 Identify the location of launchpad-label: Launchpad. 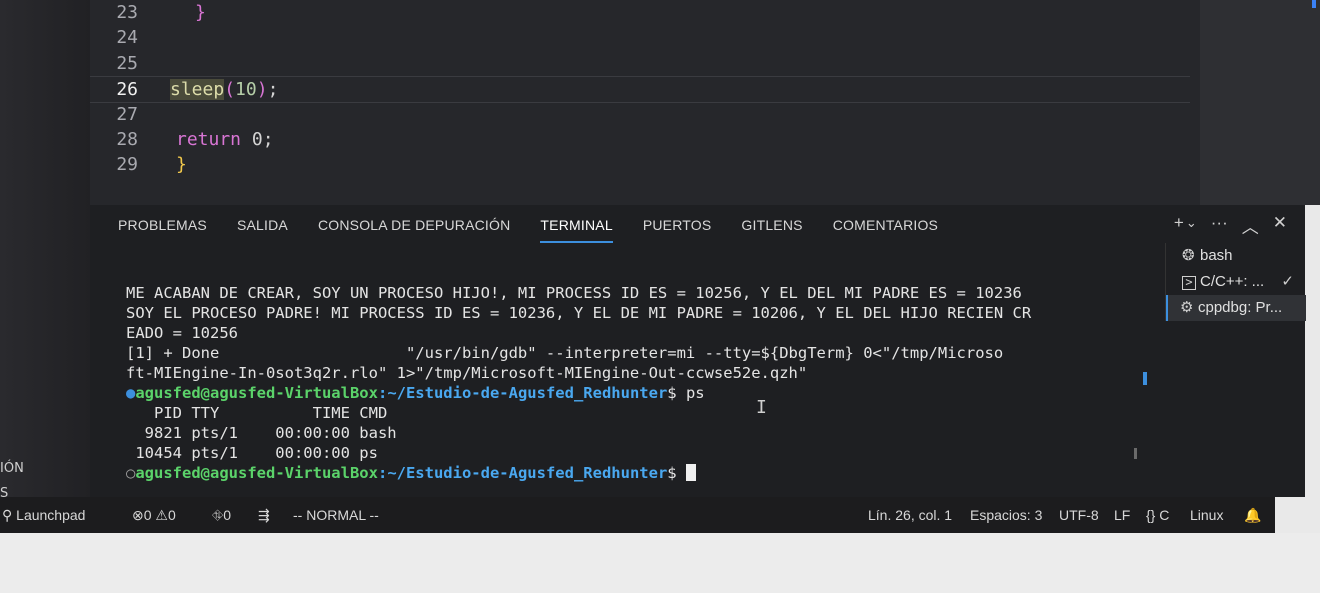
(51, 515).